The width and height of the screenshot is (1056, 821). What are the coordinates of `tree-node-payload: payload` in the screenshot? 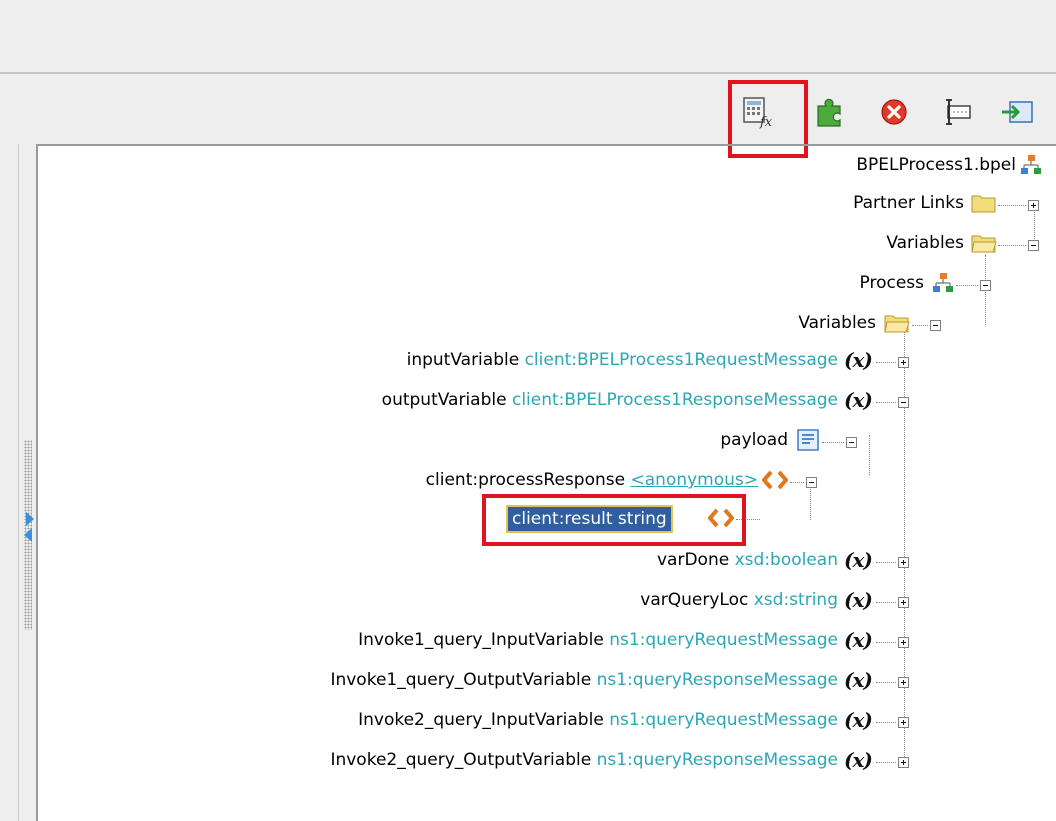 It's located at (754, 440).